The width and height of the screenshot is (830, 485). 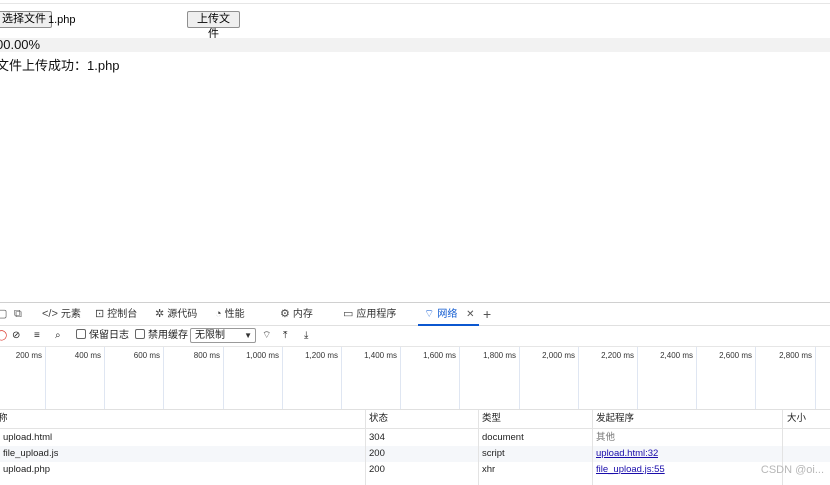 What do you see at coordinates (16, 336) in the screenshot?
I see `clear-icon: ⊘` at bounding box center [16, 336].